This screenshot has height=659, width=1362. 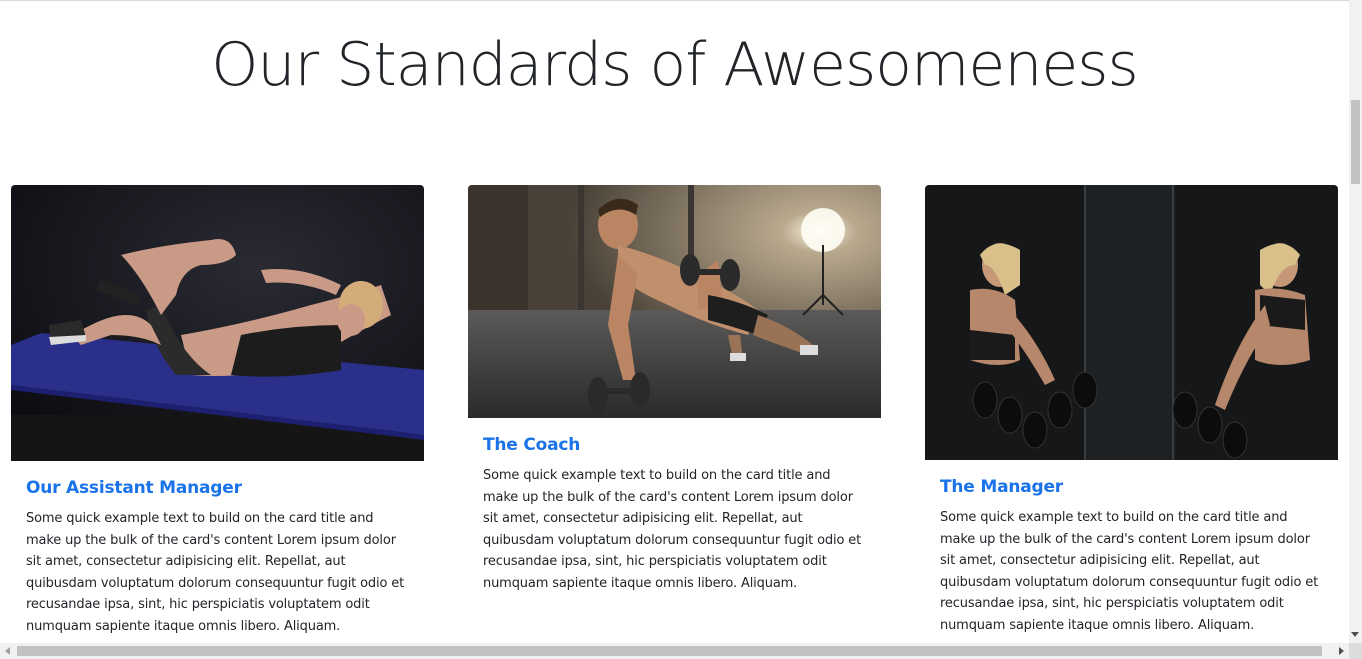 I want to click on scroll-down-arrow-icon, so click(x=1355, y=634).